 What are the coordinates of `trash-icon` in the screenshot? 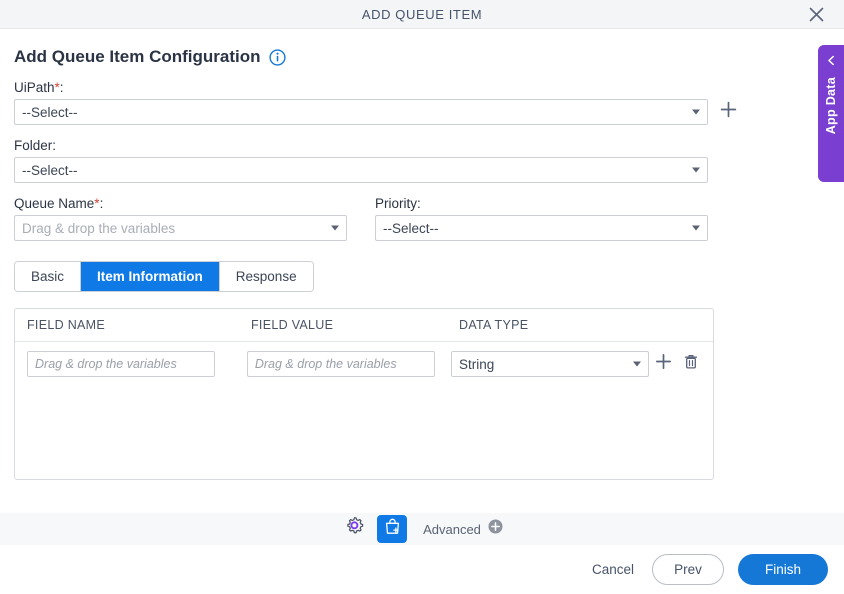 It's located at (691, 364).